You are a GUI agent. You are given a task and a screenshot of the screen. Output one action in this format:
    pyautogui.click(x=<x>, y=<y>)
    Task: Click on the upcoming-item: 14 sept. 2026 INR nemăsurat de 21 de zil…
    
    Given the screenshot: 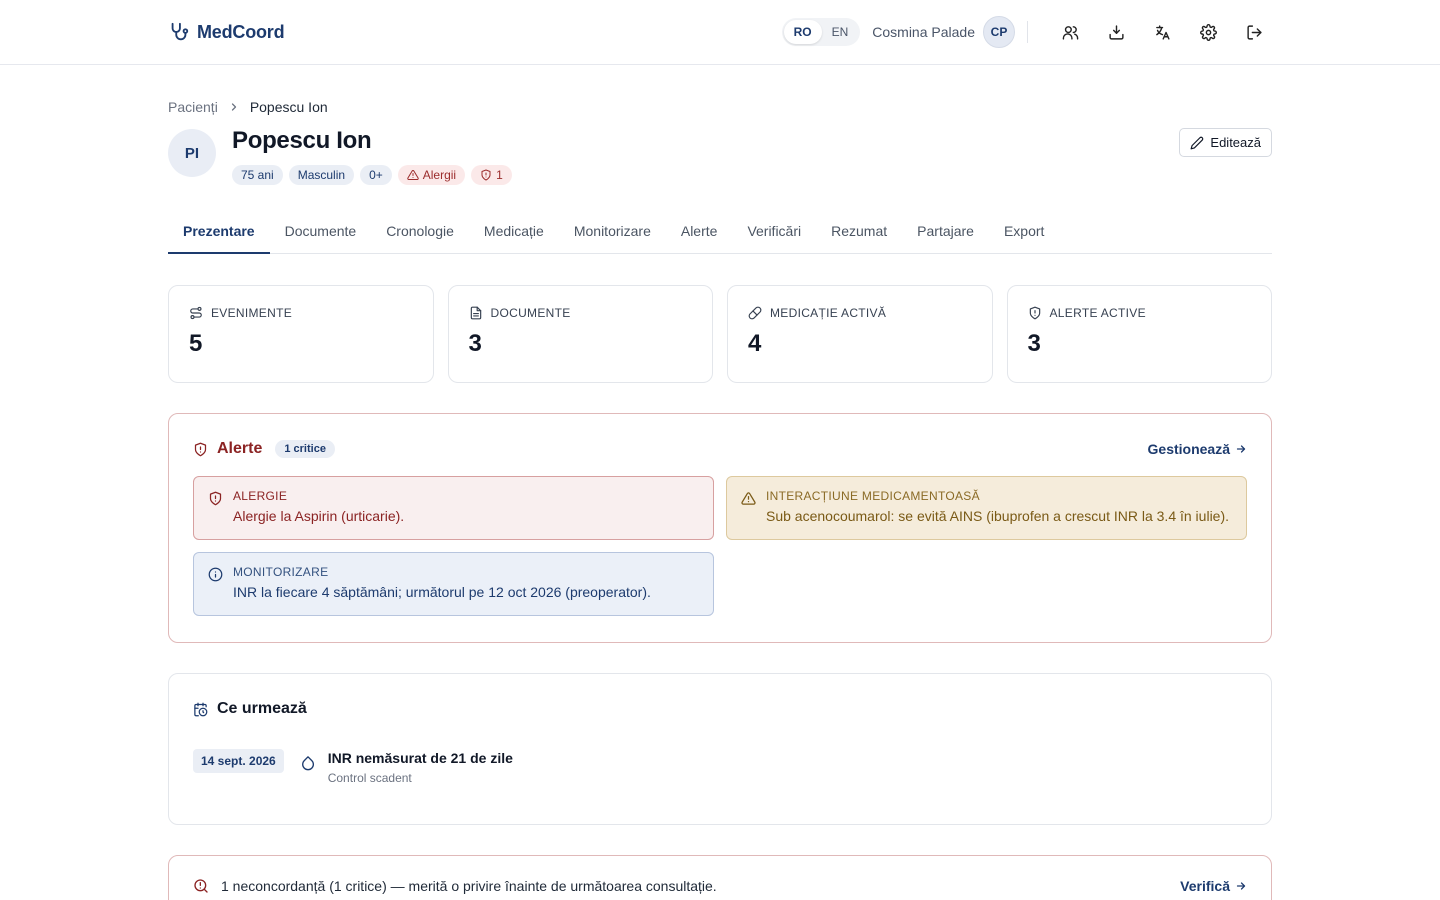 What is the action you would take?
    pyautogui.click(x=720, y=767)
    